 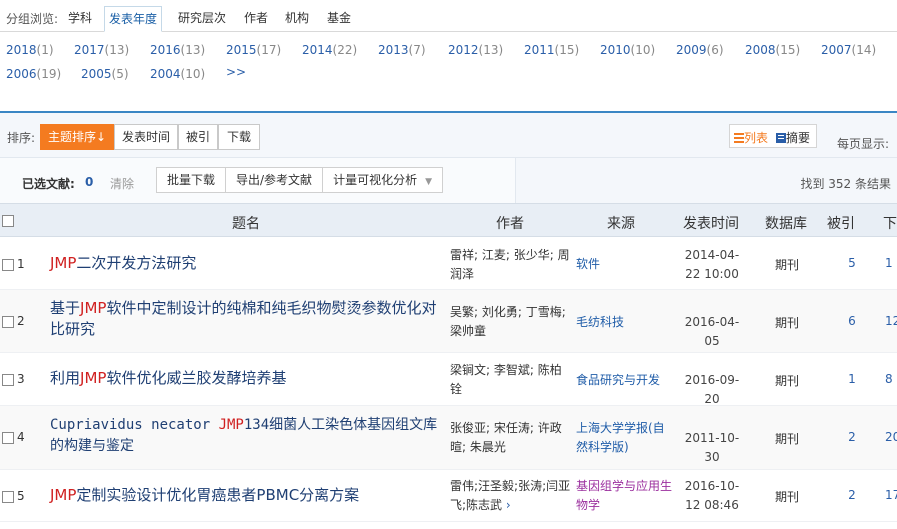 I want to click on group-tab-author: 作者, so click(x=256, y=19).